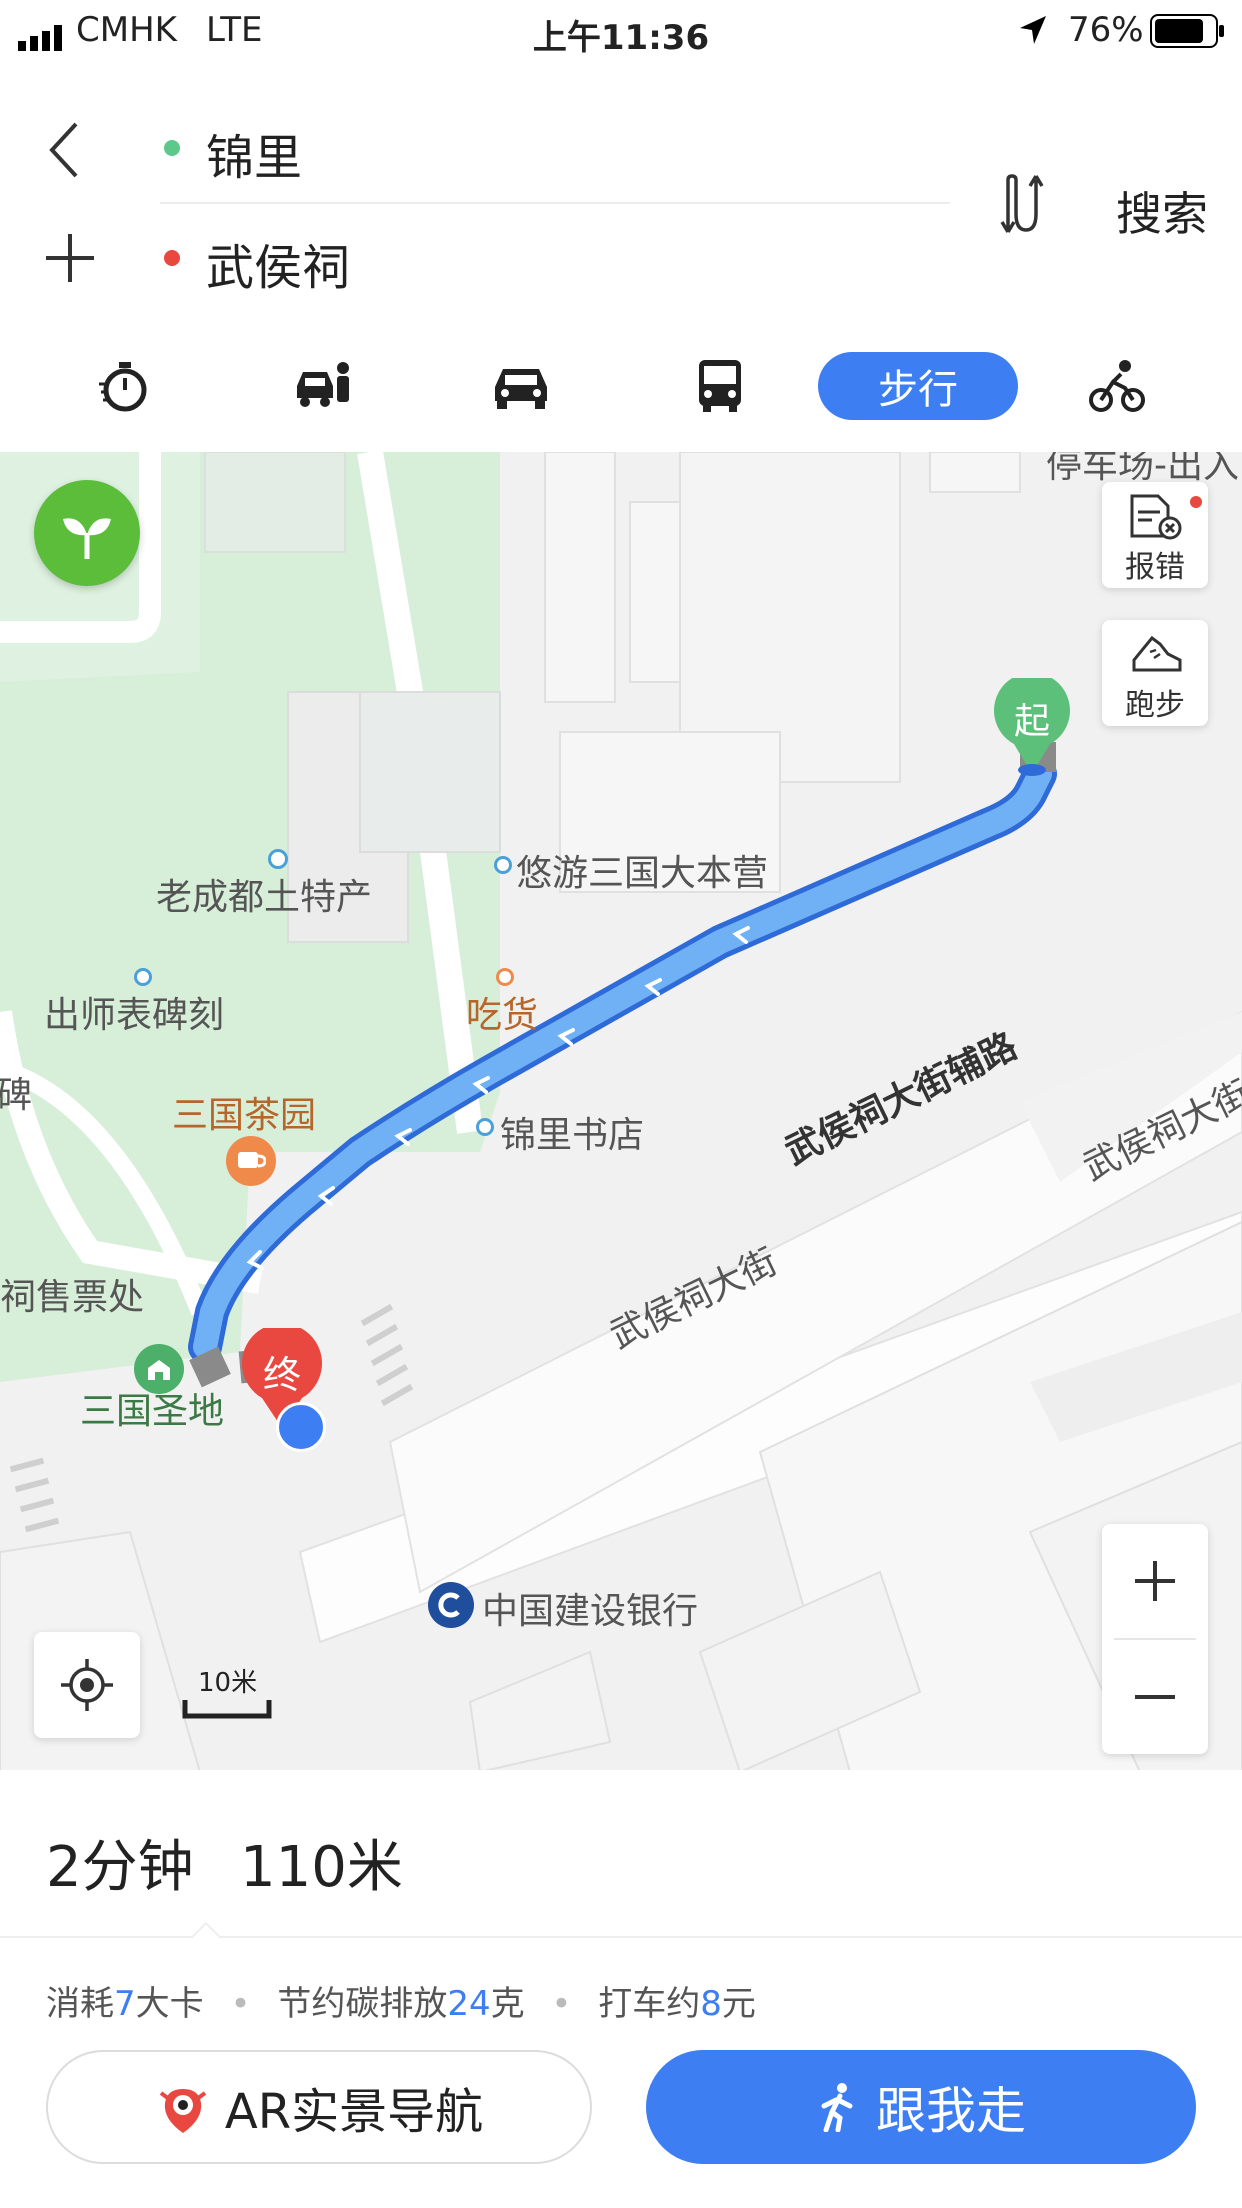 This screenshot has width=1242, height=2208. What do you see at coordinates (837, 2107) in the screenshot?
I see `walking-person-icon` at bounding box center [837, 2107].